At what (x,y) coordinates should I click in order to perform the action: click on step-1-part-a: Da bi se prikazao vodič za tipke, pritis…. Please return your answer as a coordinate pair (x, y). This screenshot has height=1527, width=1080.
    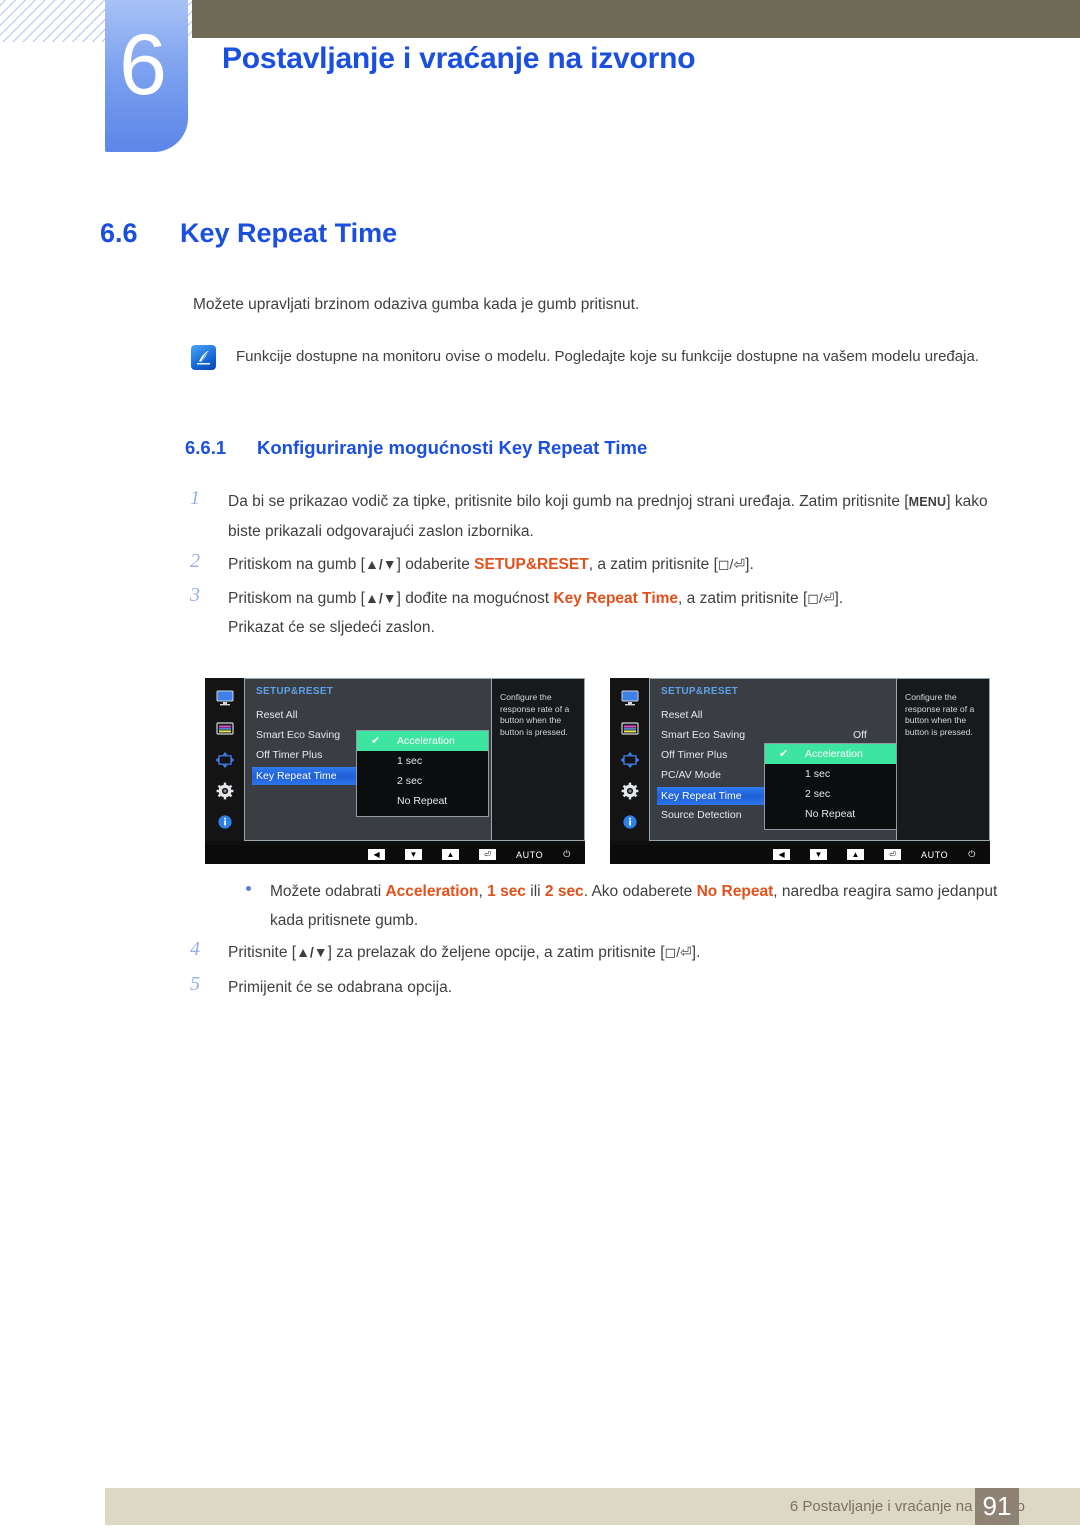
    Looking at the image, I should click on (568, 501).